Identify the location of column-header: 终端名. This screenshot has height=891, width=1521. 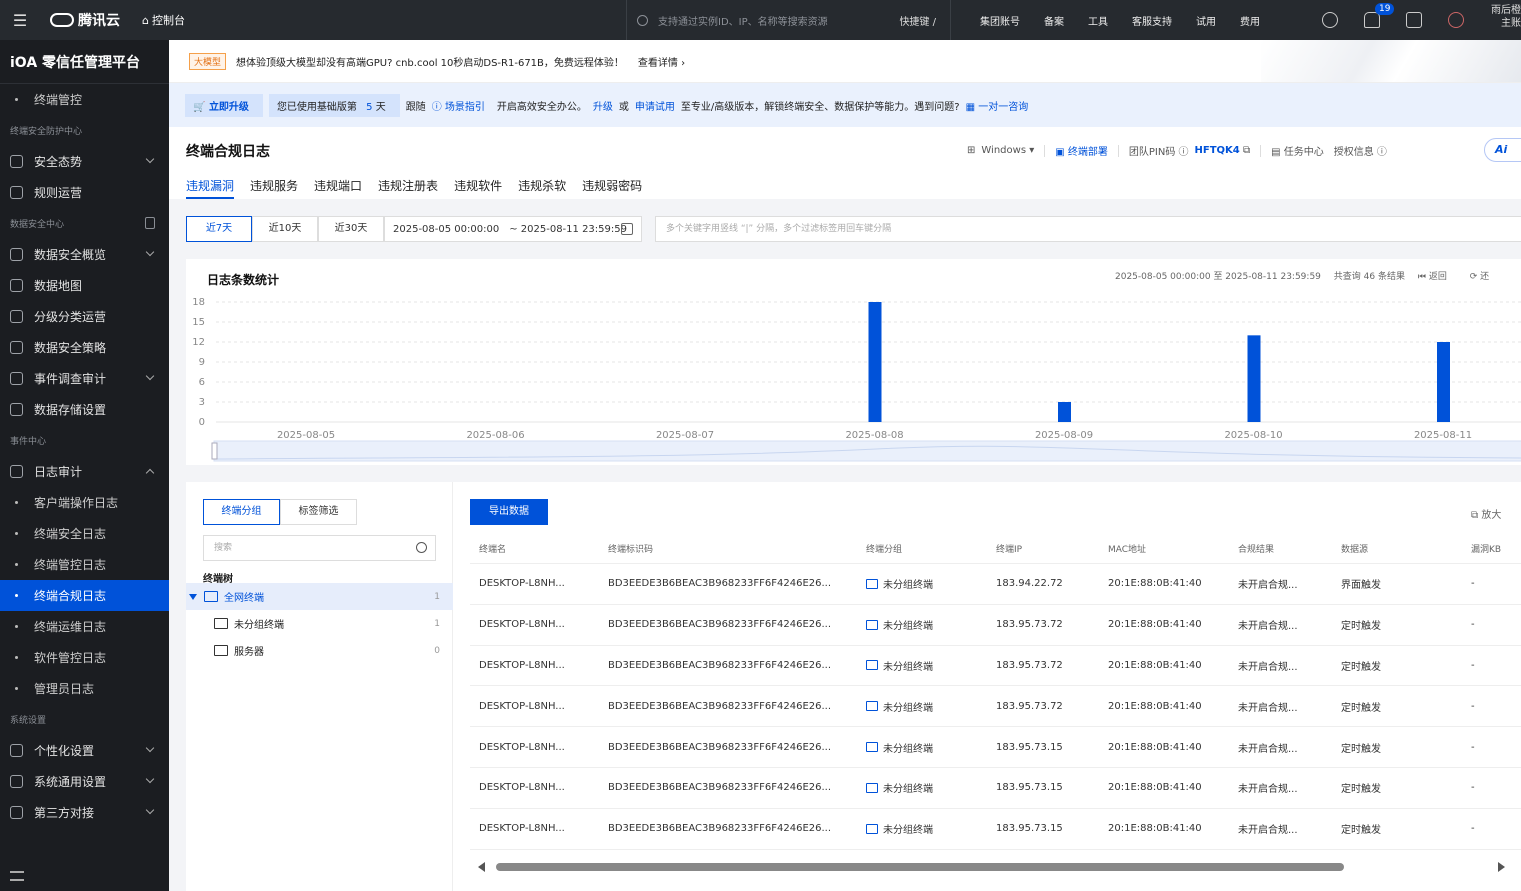
(534, 548).